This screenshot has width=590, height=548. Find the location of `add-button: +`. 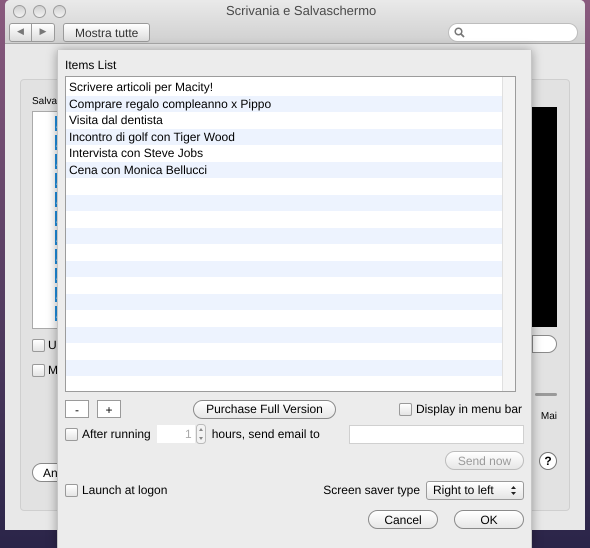

add-button: + is located at coordinates (109, 409).